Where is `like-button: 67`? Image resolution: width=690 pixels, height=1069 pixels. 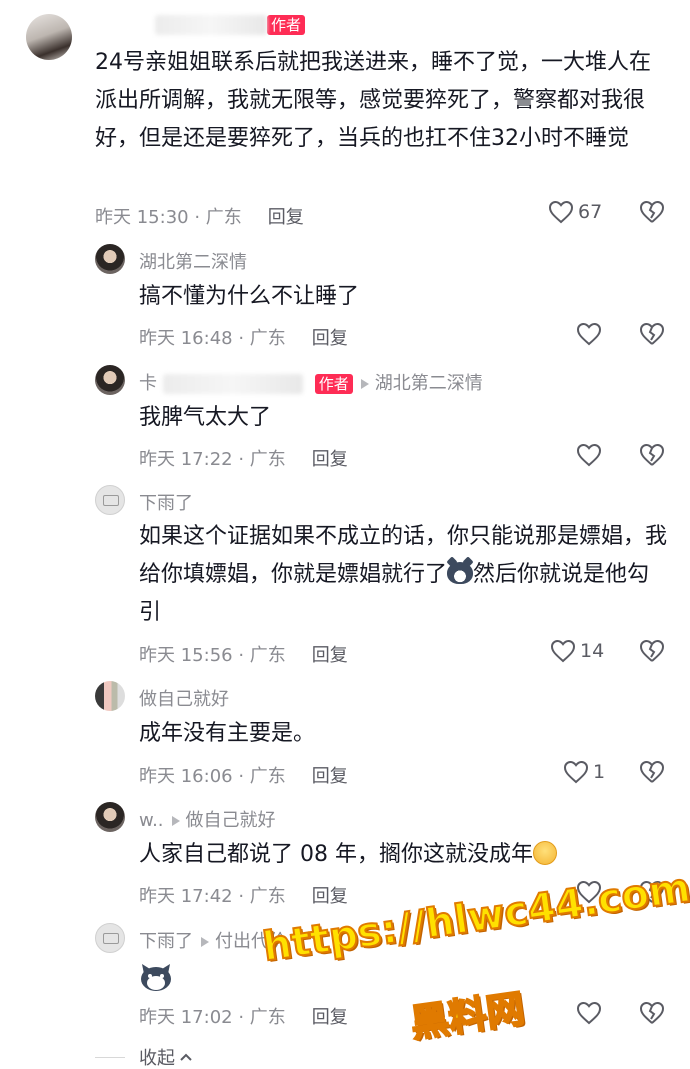
like-button: 67 is located at coordinates (575, 212).